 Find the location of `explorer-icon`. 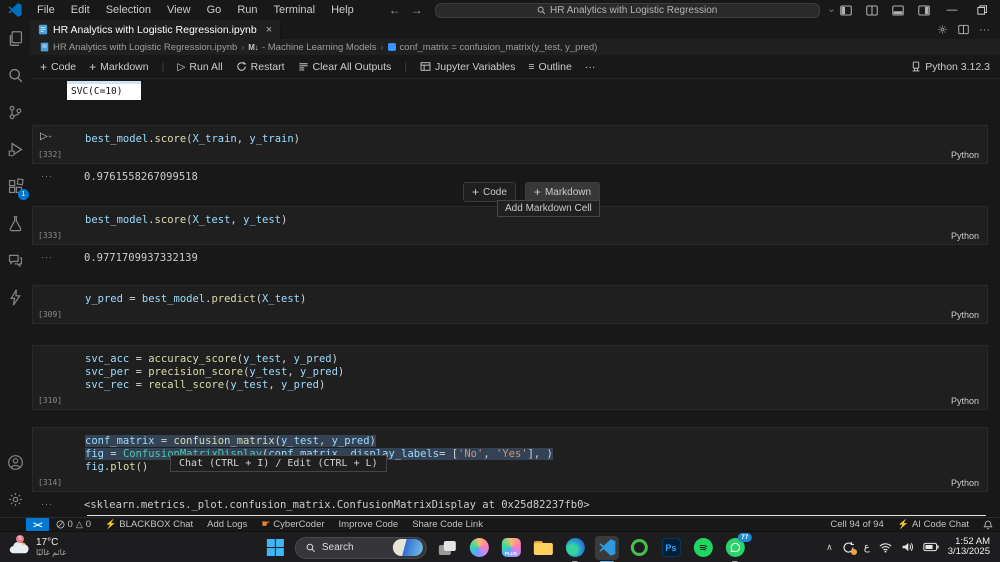

explorer-icon is located at coordinates (15, 38).